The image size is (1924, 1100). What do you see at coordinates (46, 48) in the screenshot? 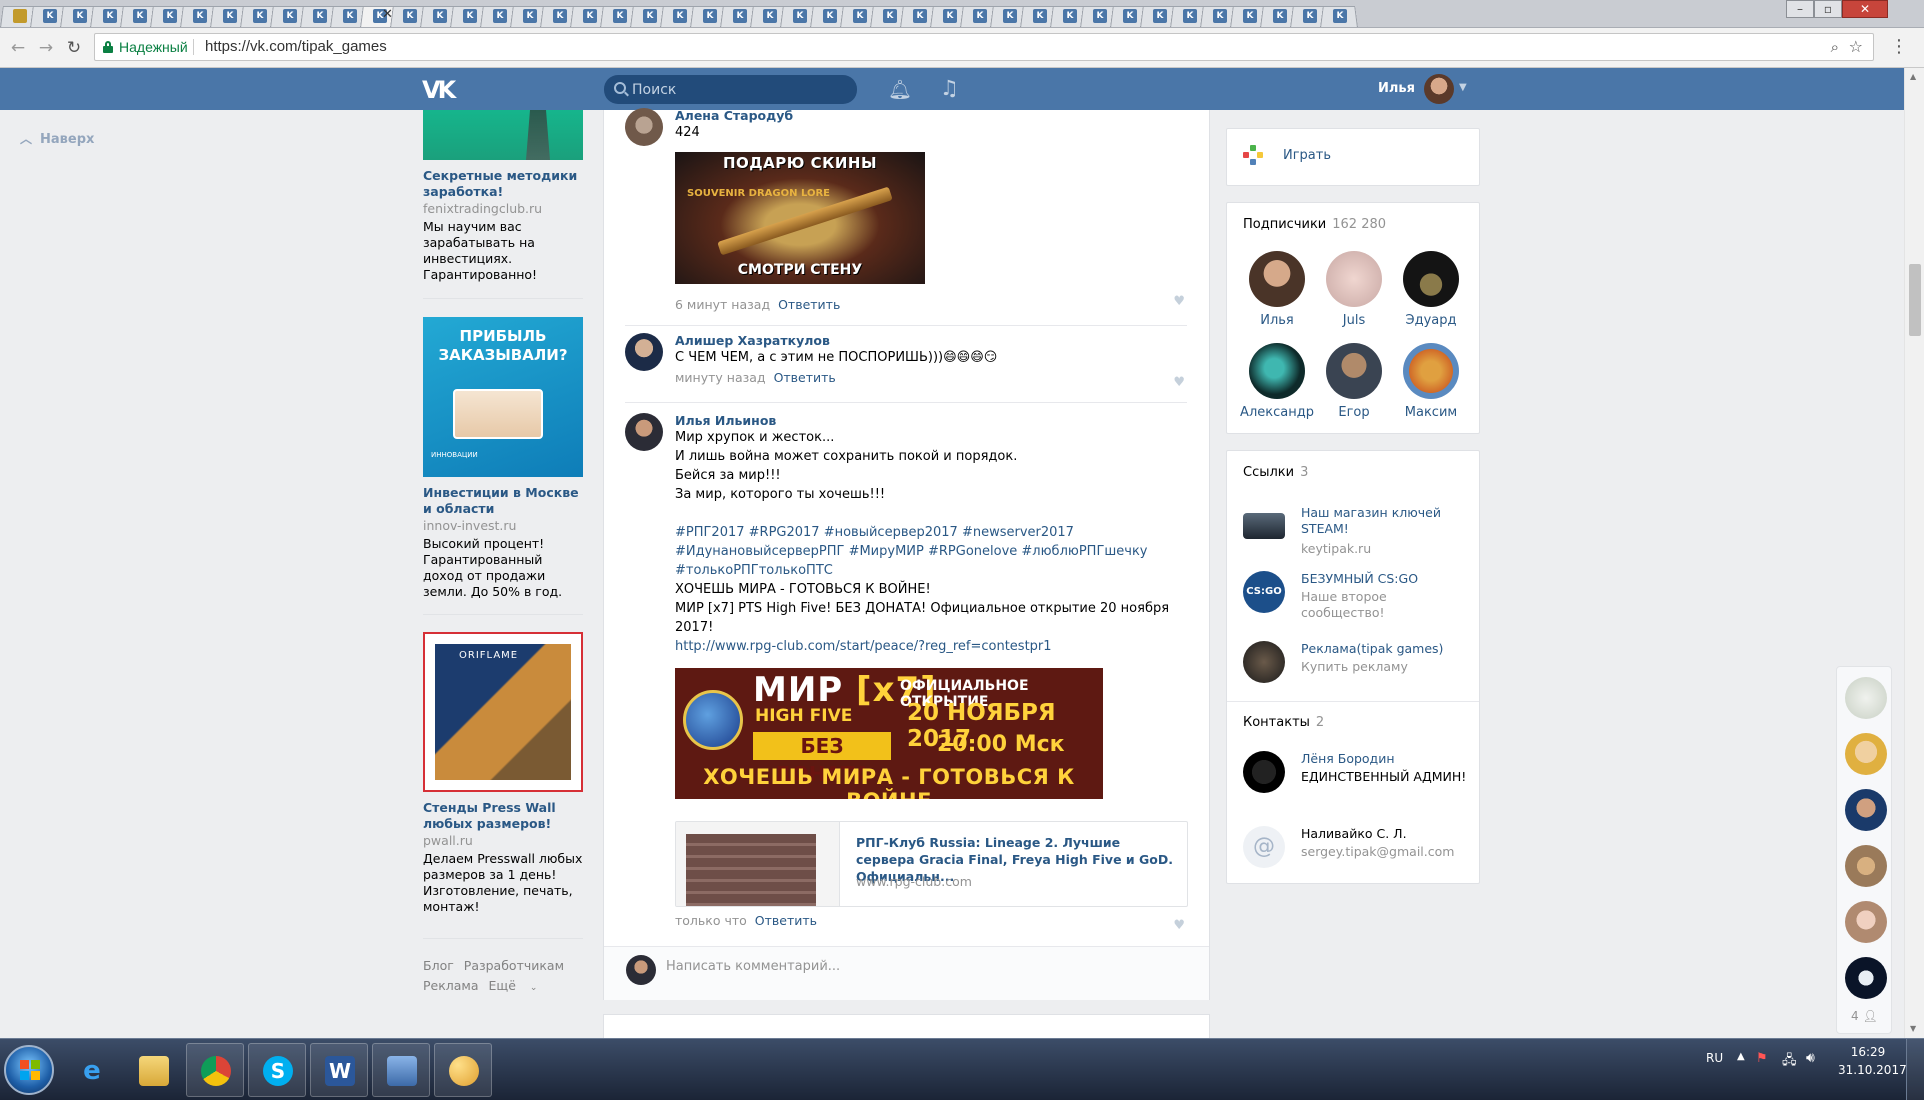
I see `forward-arrow-icon: →` at bounding box center [46, 48].